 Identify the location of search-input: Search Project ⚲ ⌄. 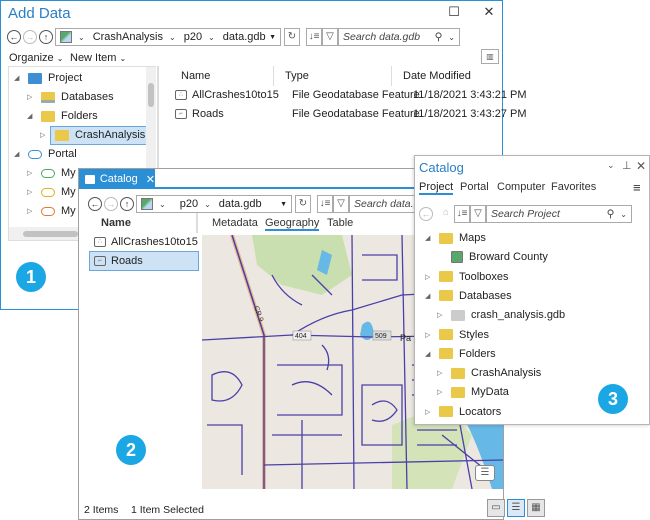
(559, 214).